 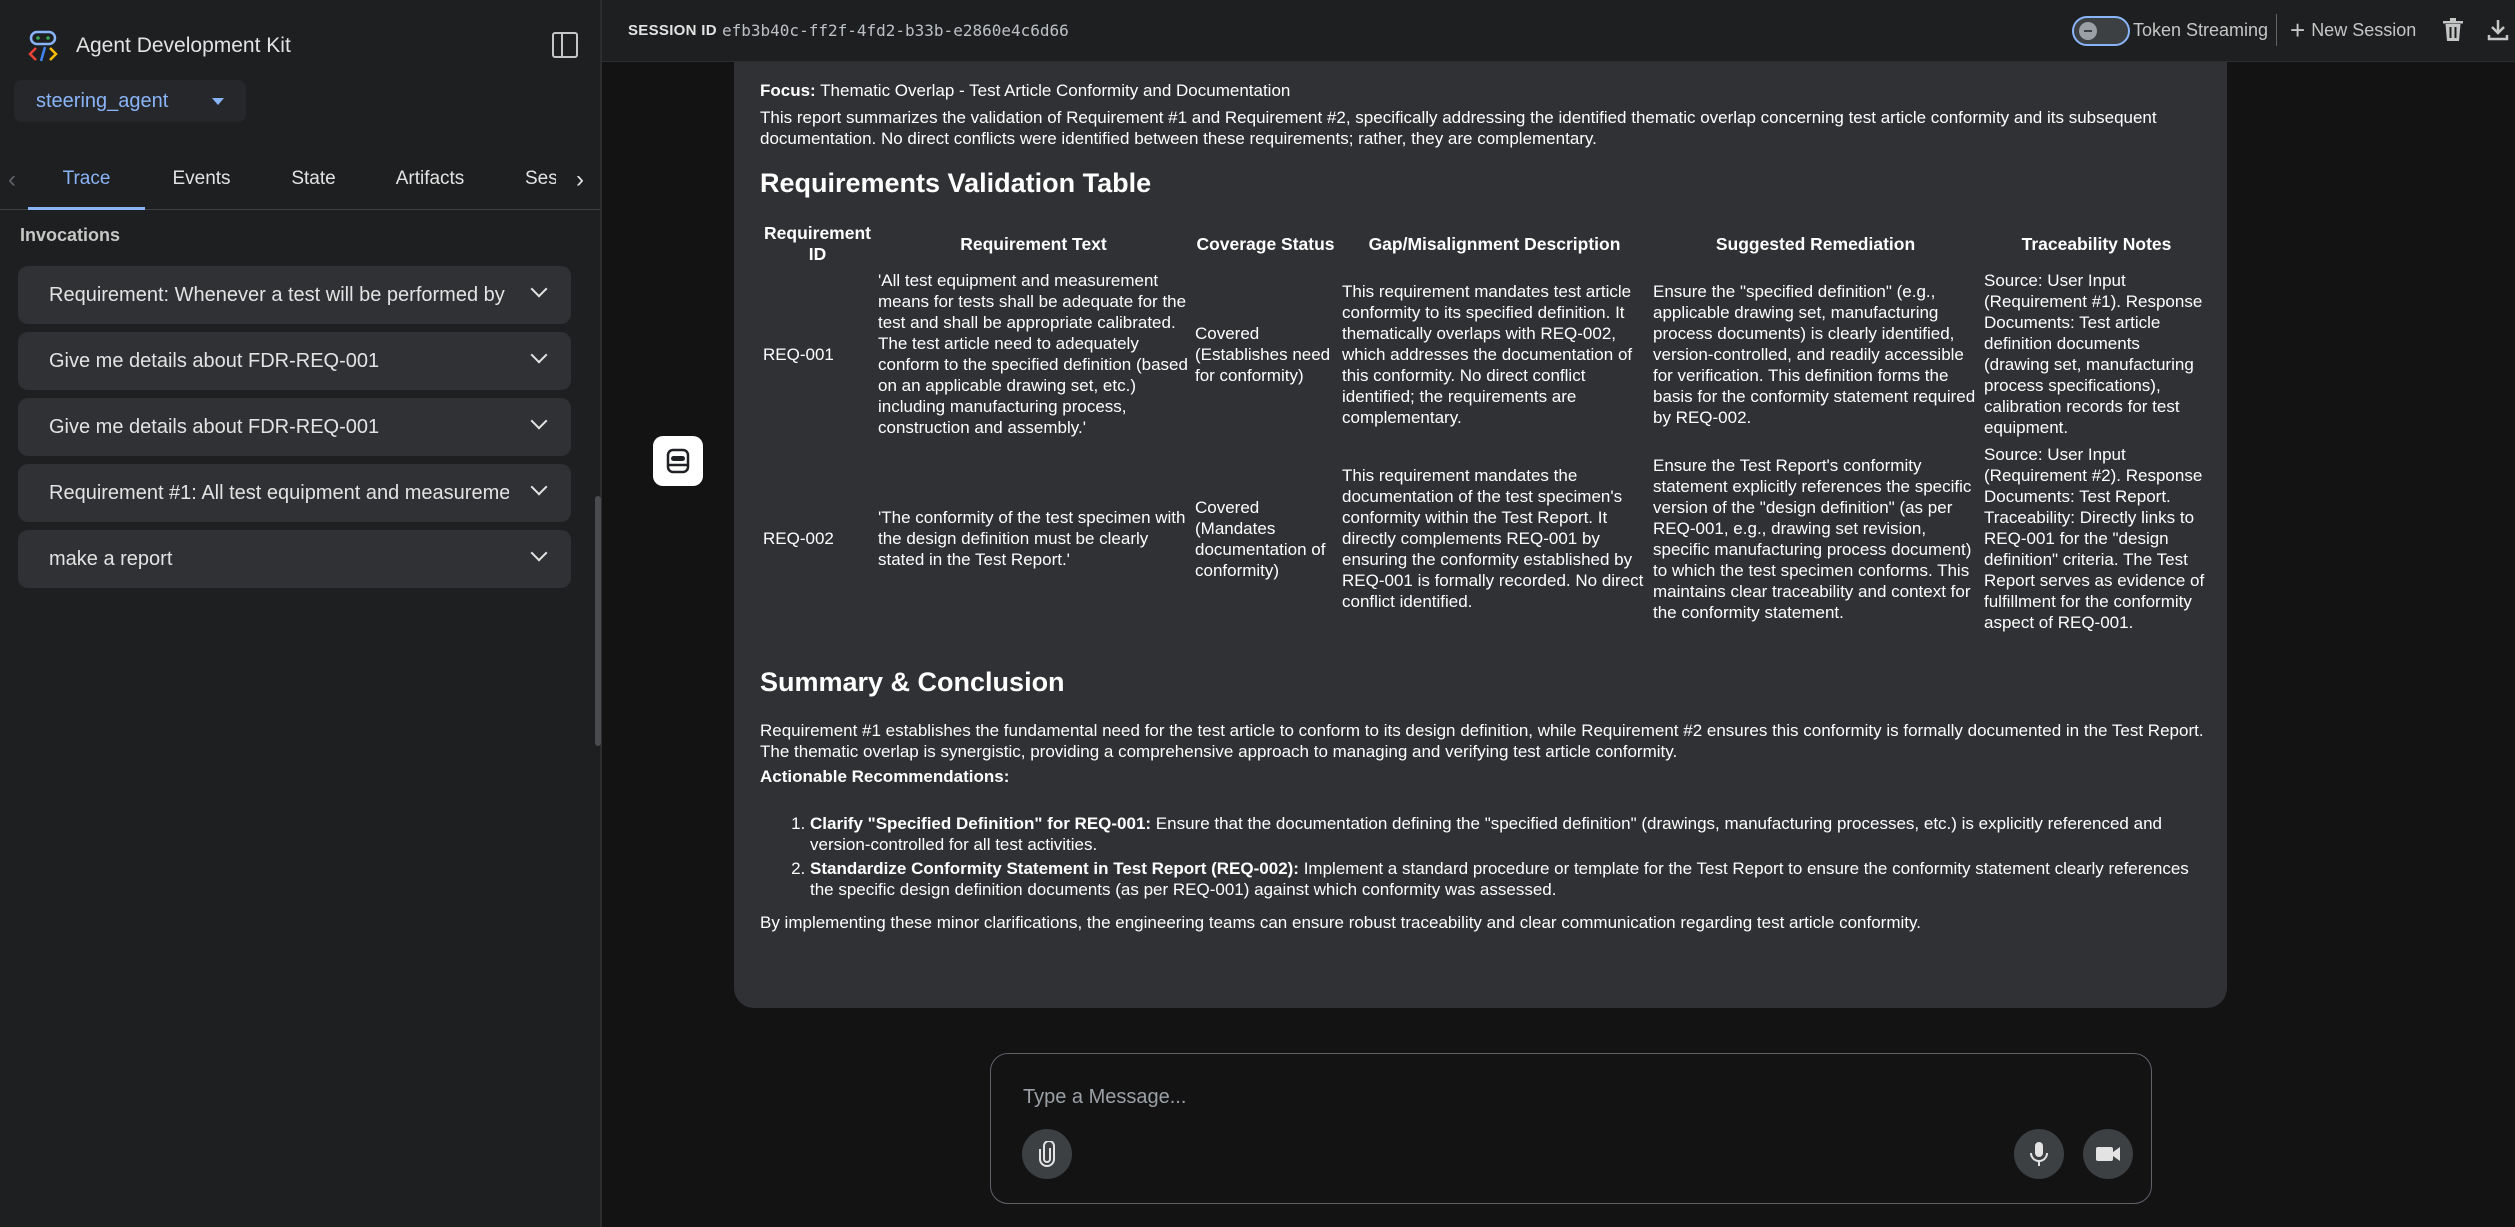 What do you see at coordinates (2453, 30) in the screenshot?
I see `delete-icon` at bounding box center [2453, 30].